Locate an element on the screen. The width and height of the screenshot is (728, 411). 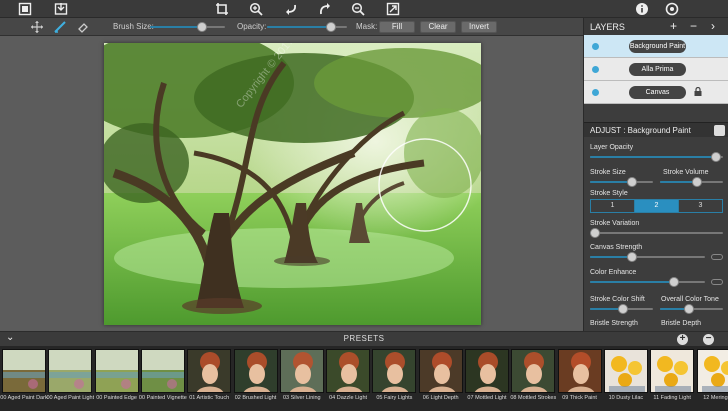
opacity-slider is located at coordinates (307, 27).